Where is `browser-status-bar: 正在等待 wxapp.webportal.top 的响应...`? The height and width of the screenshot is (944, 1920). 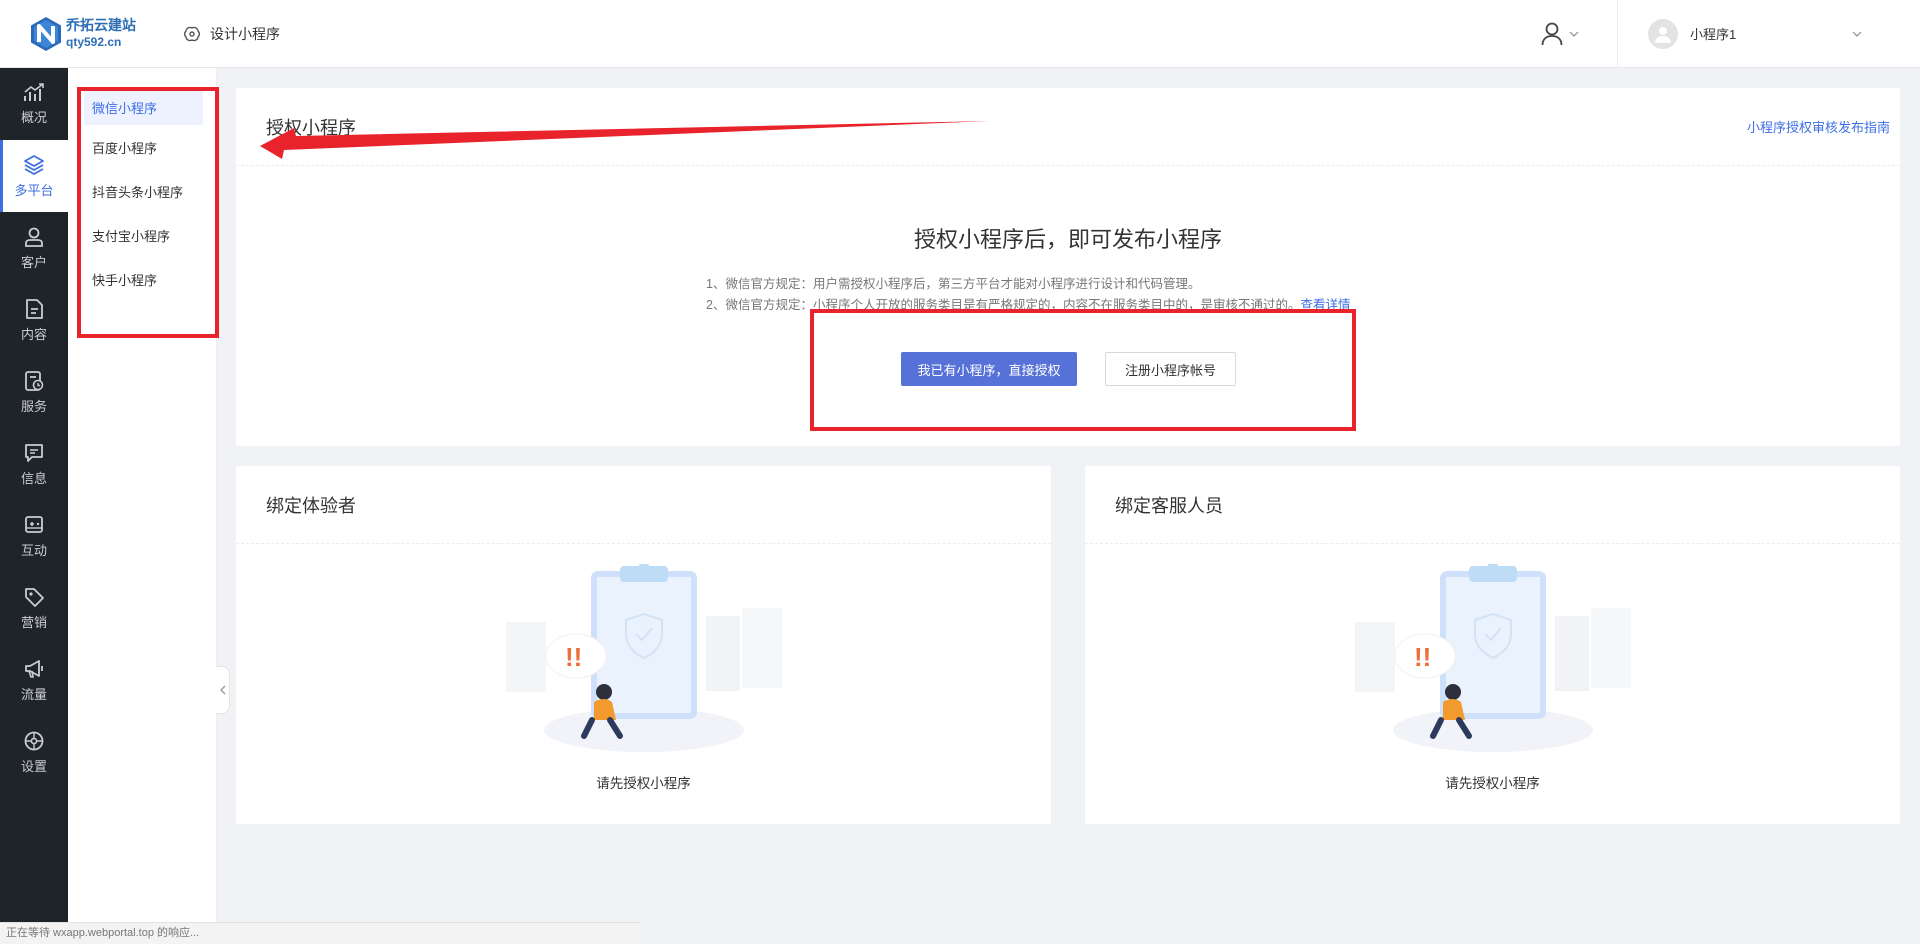 browser-status-bar: 正在等待 wxapp.webportal.top 的响应... is located at coordinates (320, 933).